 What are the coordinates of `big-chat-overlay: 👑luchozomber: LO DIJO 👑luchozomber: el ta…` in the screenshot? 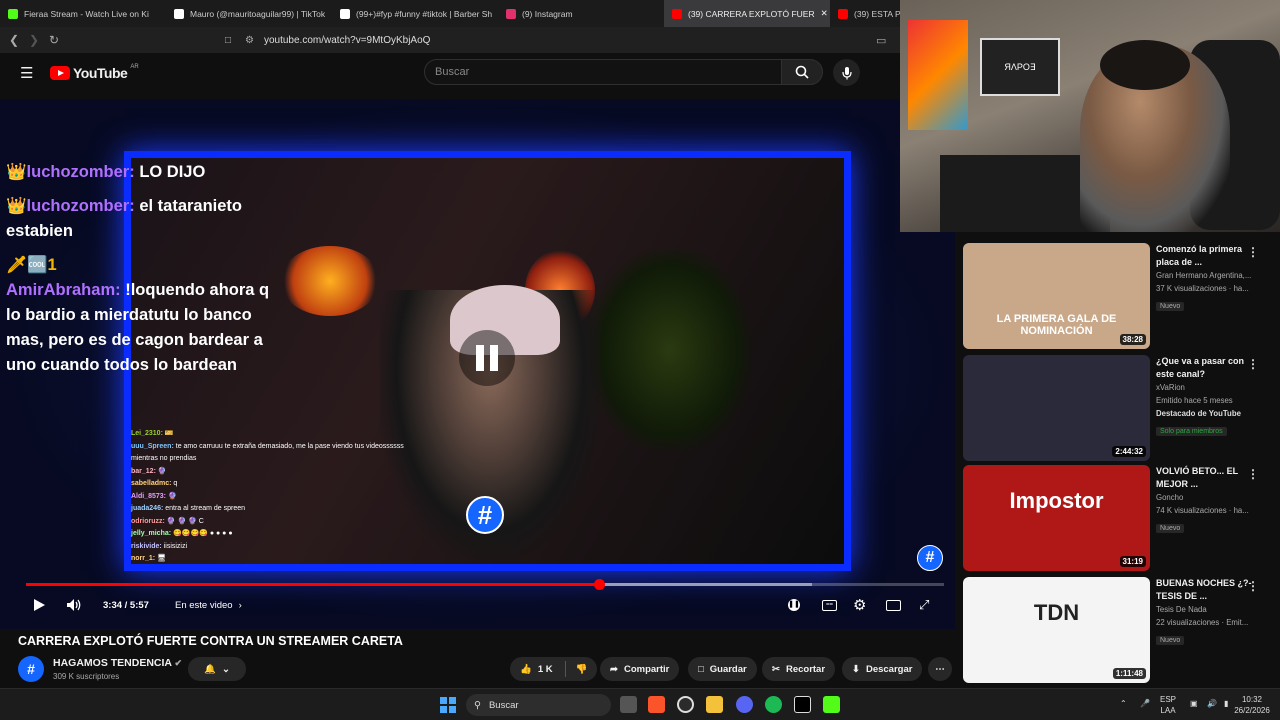 It's located at (141, 269).